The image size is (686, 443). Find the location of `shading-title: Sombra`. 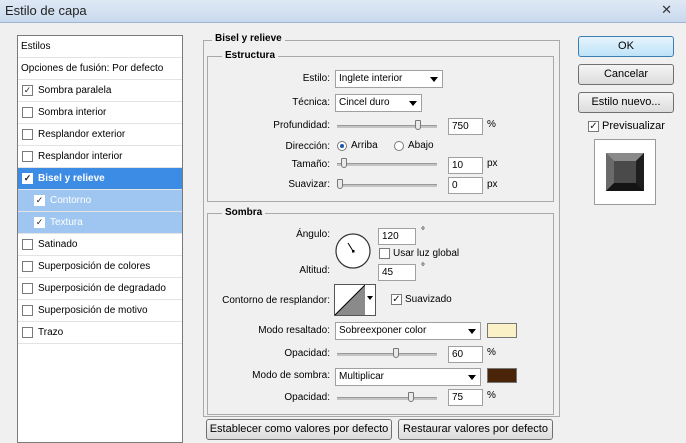

shading-title: Sombra is located at coordinates (244, 212).